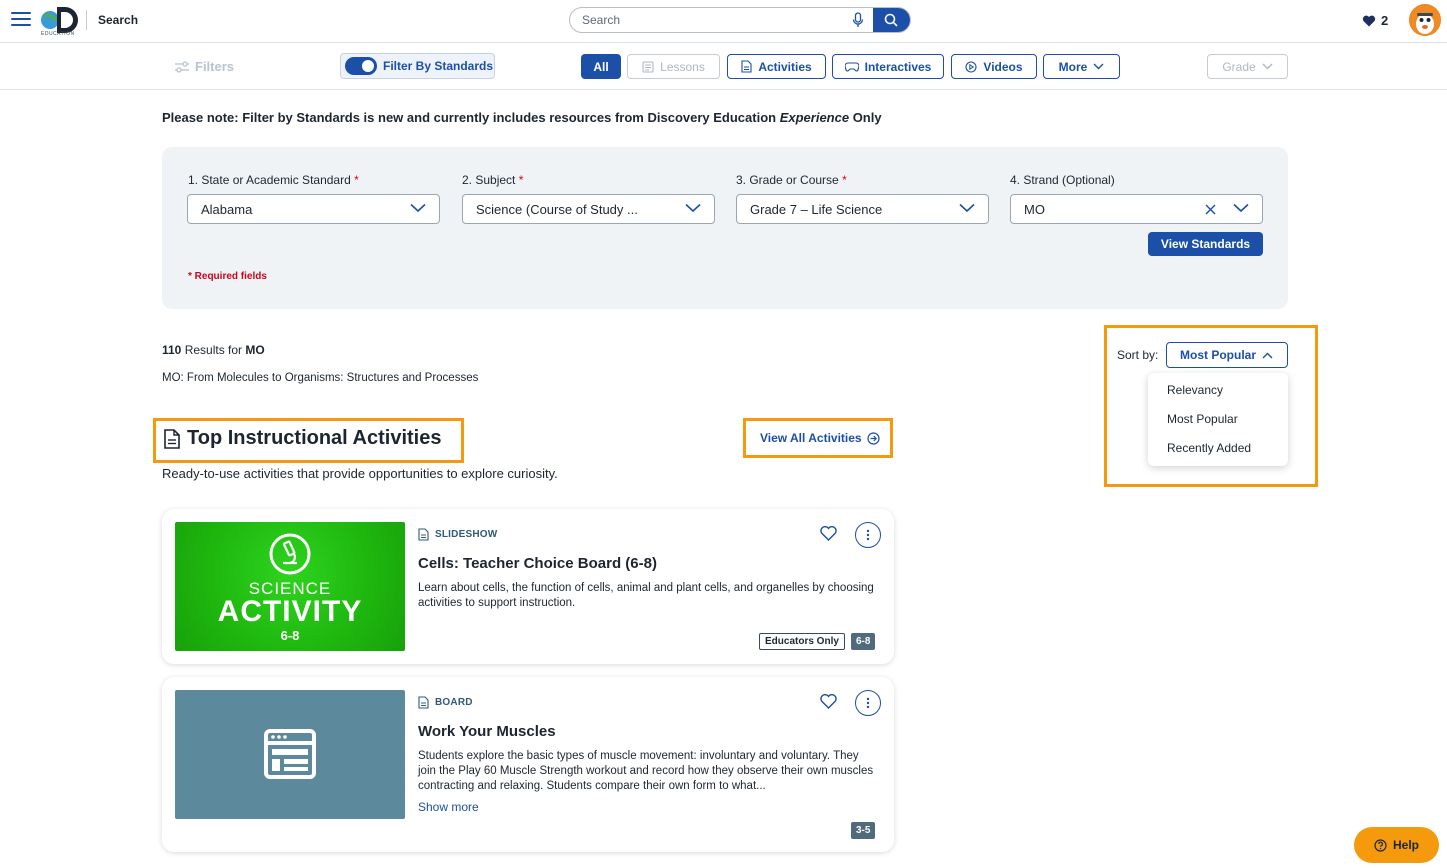  I want to click on sliders-icon, so click(182, 66).